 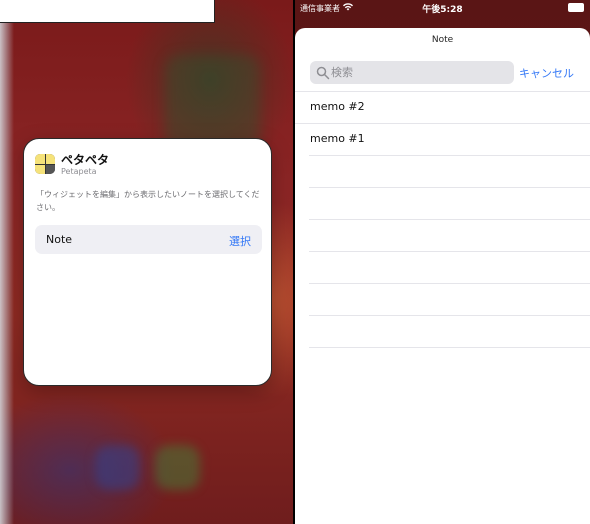 I want to click on select-note-button: 選択, so click(x=240, y=241).